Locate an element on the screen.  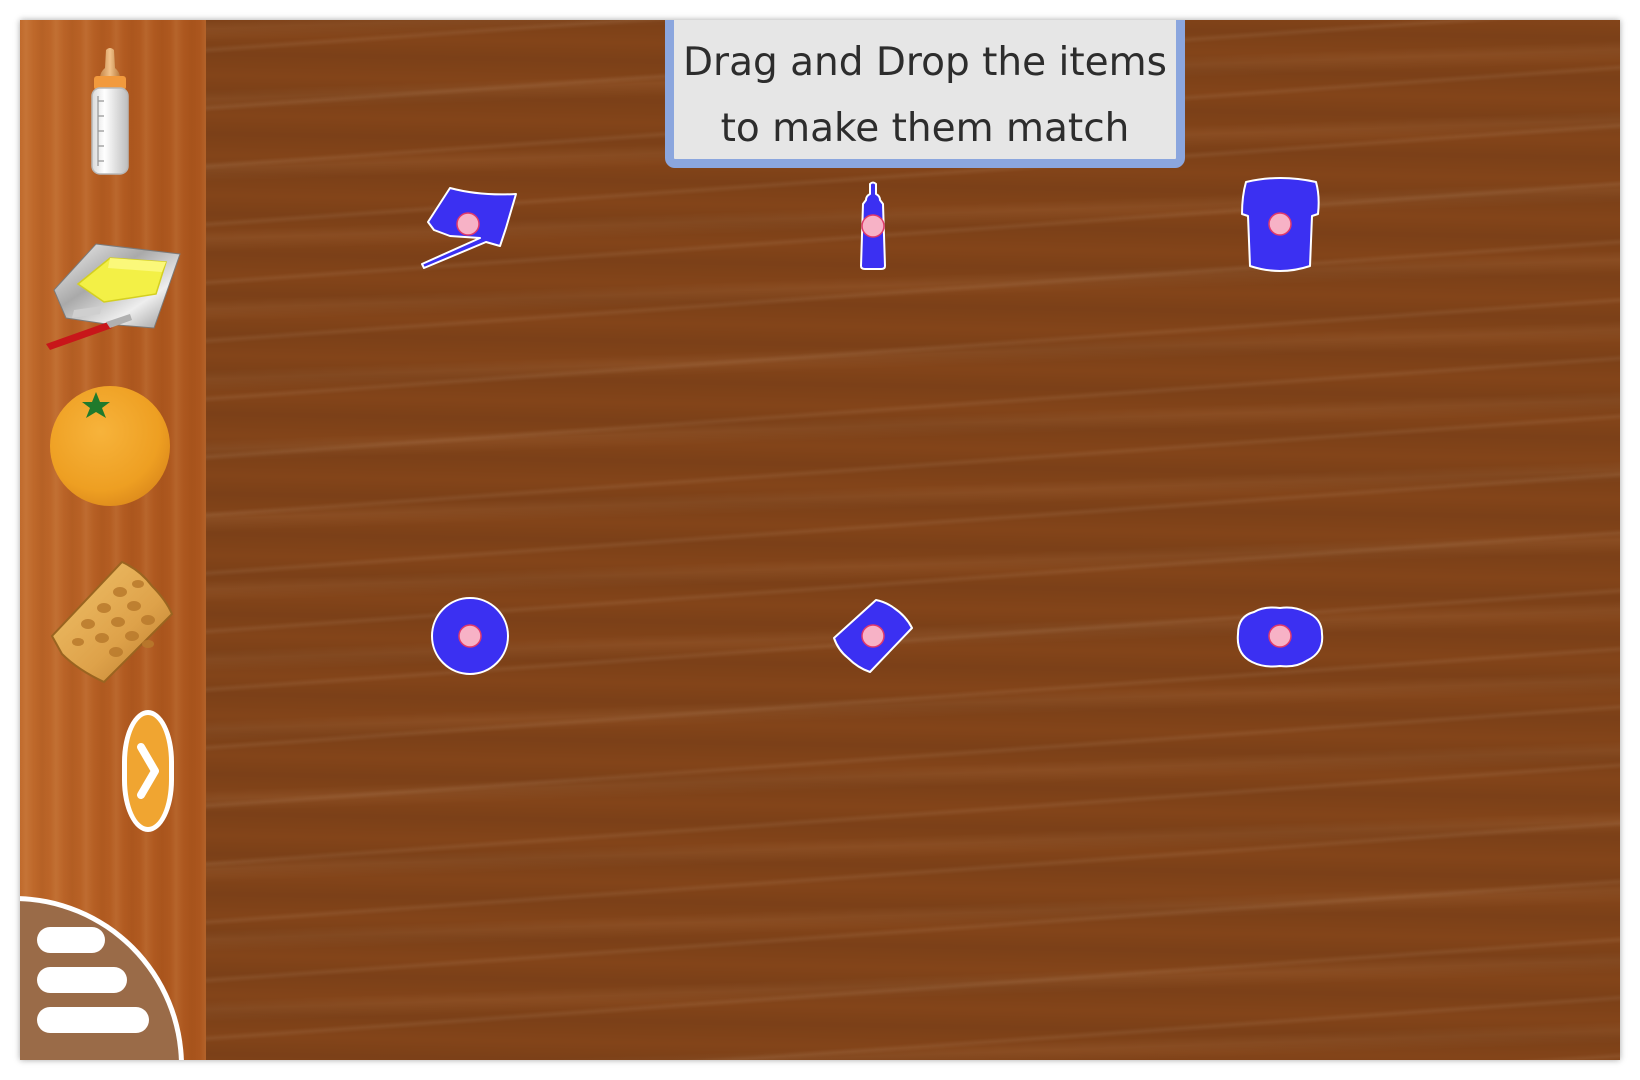
draggable-orange is located at coordinates (110, 446).